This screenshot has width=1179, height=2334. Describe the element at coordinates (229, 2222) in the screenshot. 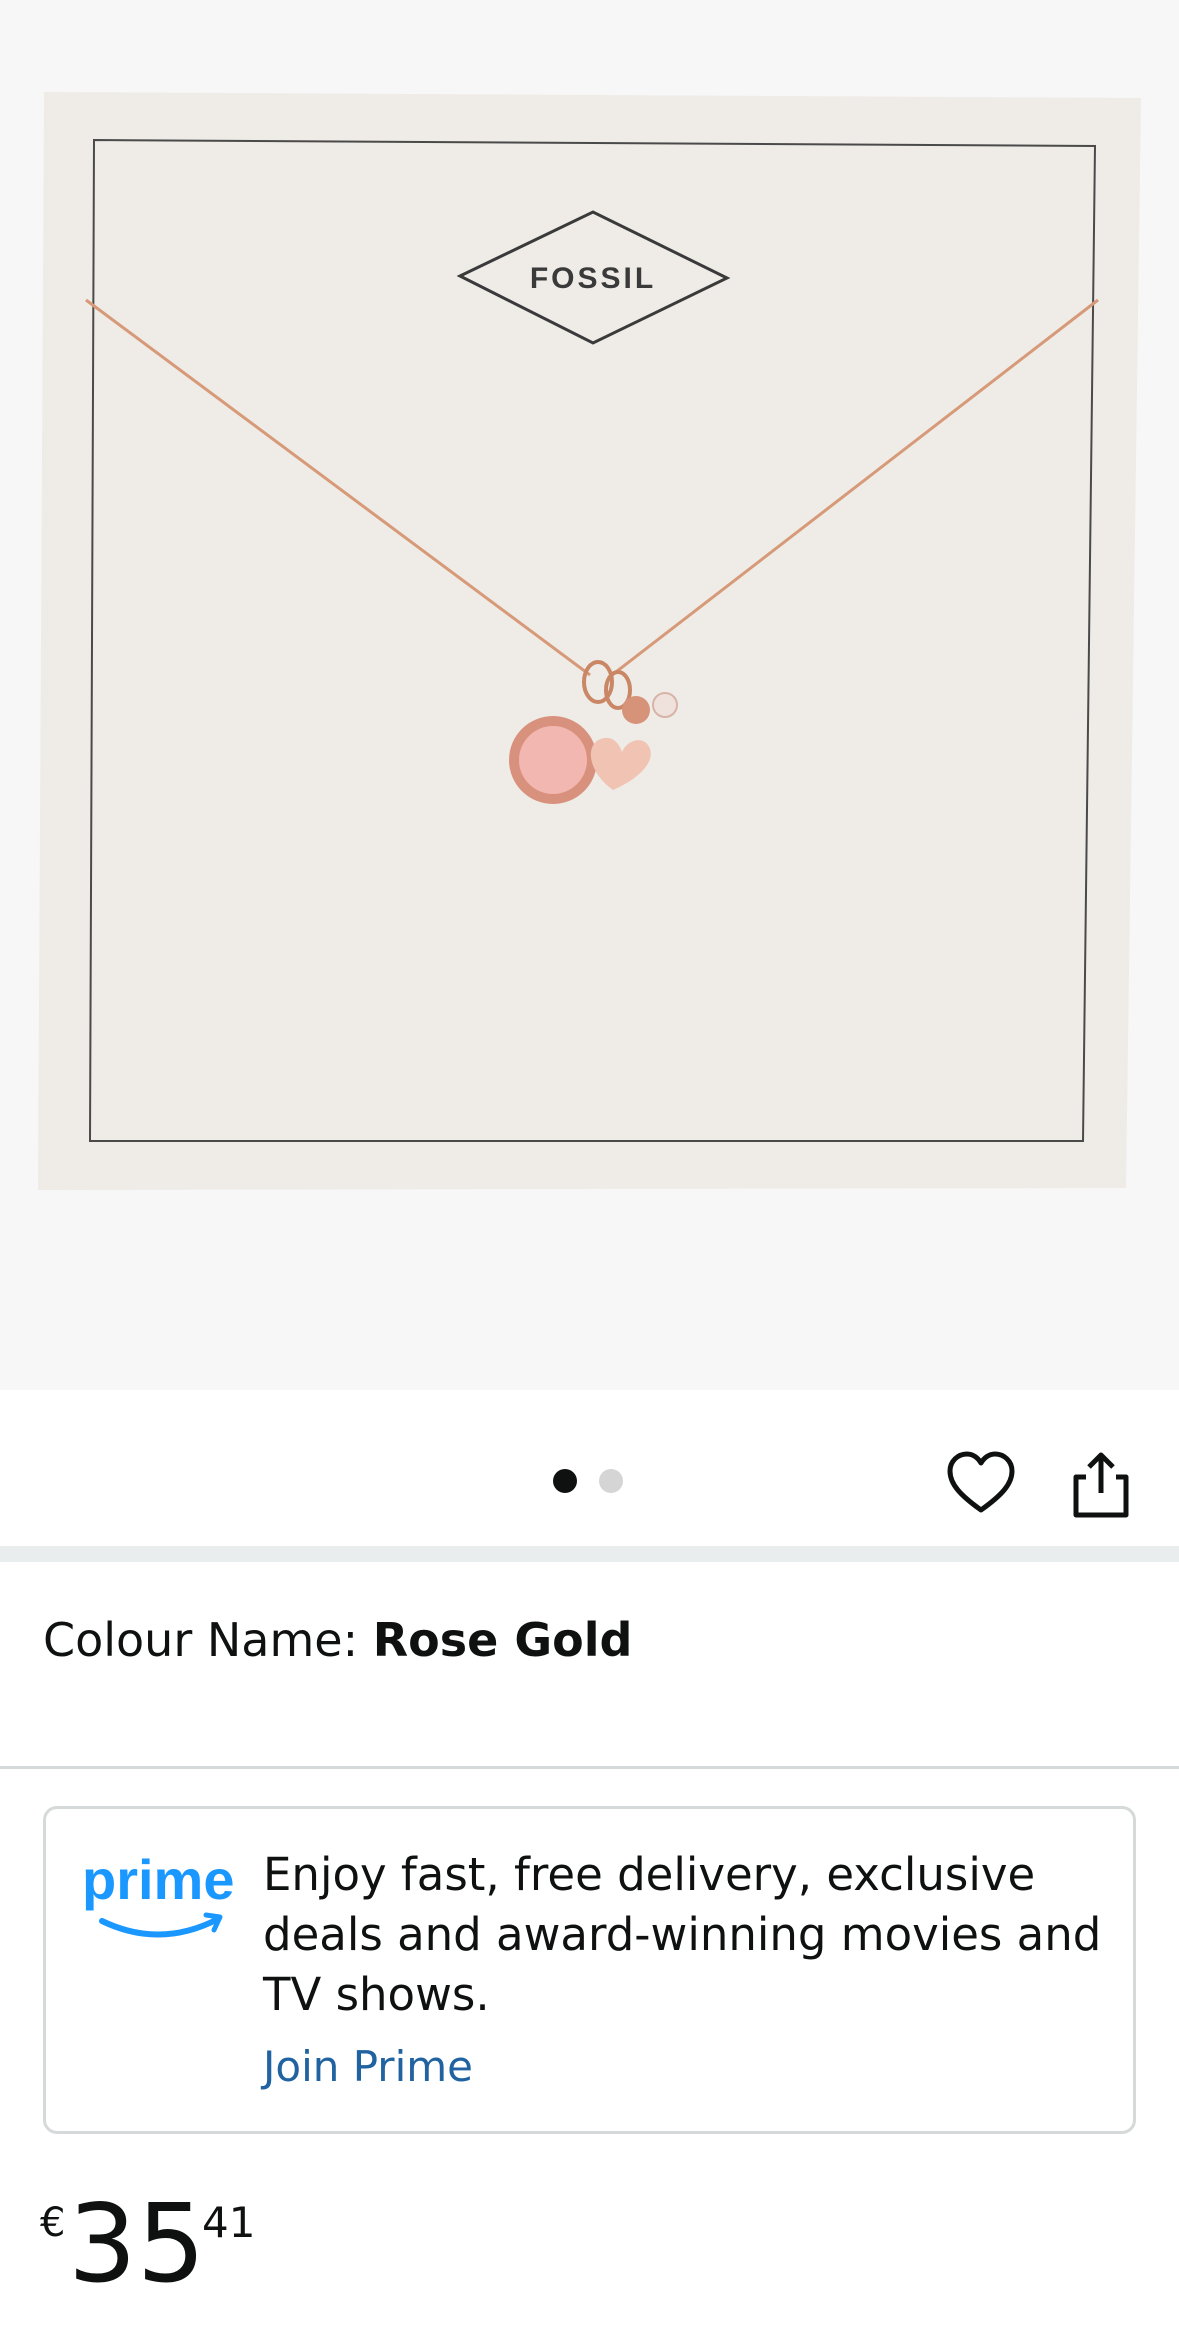

I see `price-fraction: 41` at that location.